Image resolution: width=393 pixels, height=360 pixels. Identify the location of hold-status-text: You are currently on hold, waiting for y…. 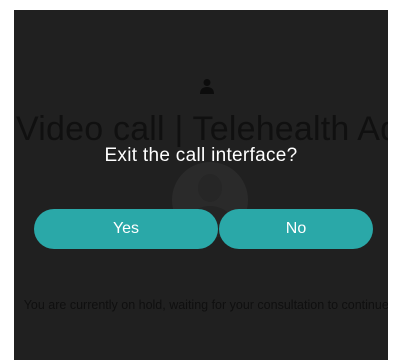
(205, 305).